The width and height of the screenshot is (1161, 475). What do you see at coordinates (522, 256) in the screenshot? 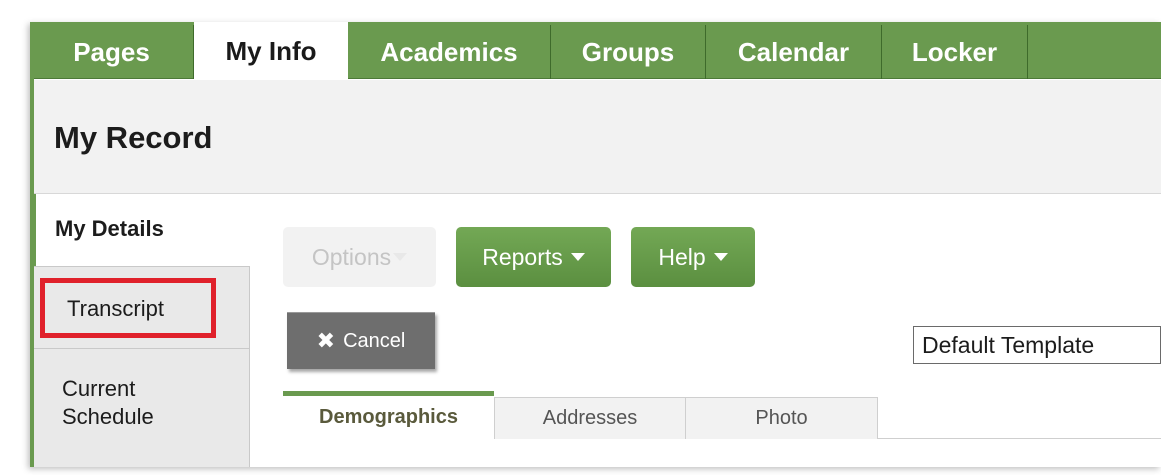
I see `reports-label: Reports` at bounding box center [522, 256].